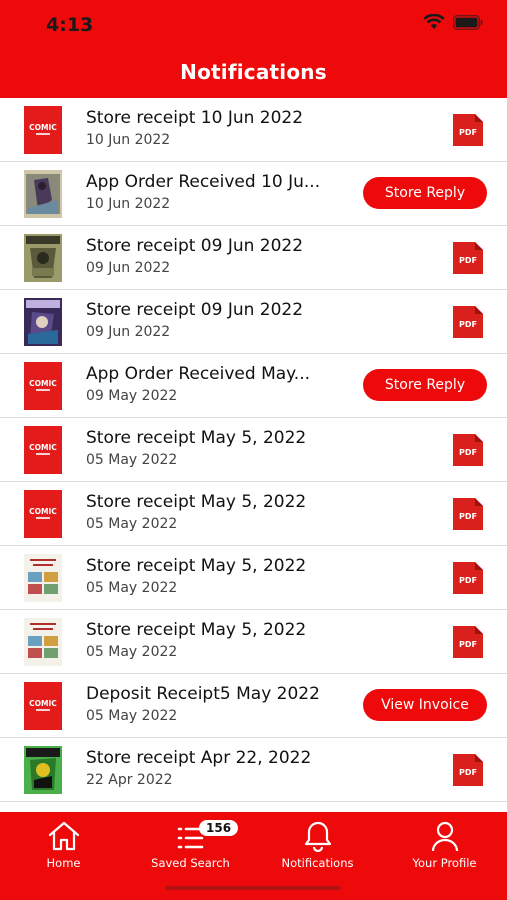 The image size is (507, 900). Describe the element at coordinates (434, 21) in the screenshot. I see `wifi-icon` at that location.